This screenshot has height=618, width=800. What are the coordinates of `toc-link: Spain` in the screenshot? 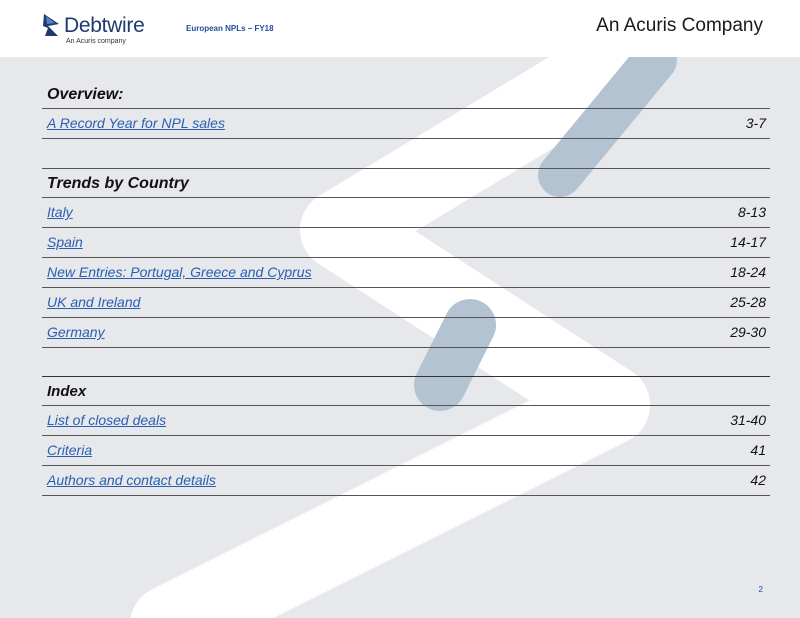 It's located at (65, 242).